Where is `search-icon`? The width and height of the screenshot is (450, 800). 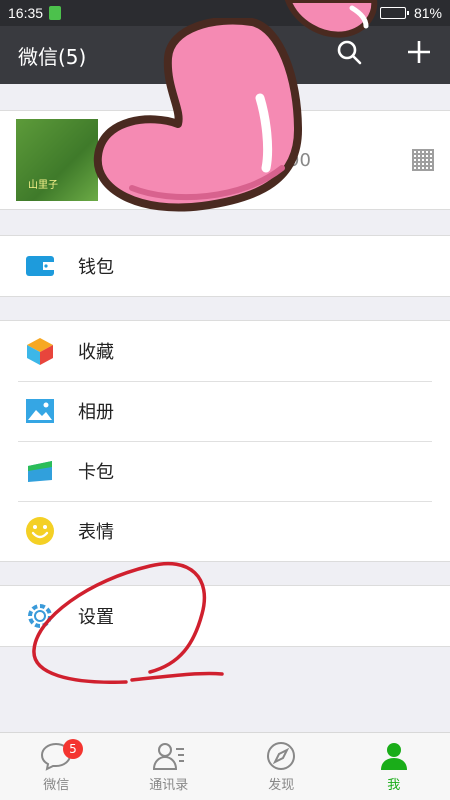 search-icon is located at coordinates (349, 55).